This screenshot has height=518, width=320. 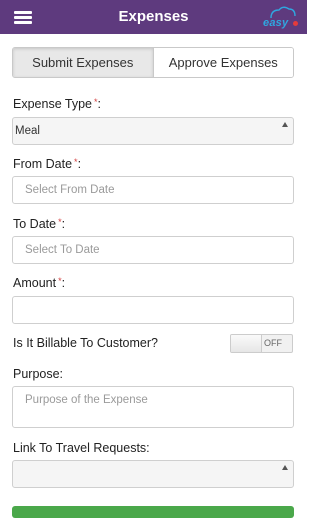 I want to click on purpose-placeholder: Purpose of the Expense, so click(x=86, y=400).